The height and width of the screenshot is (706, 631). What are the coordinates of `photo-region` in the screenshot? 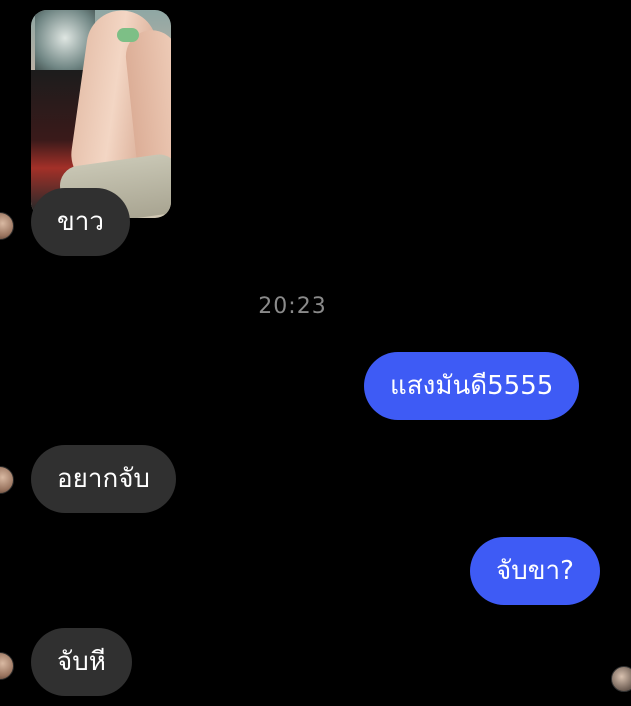 It's located at (128, 35).